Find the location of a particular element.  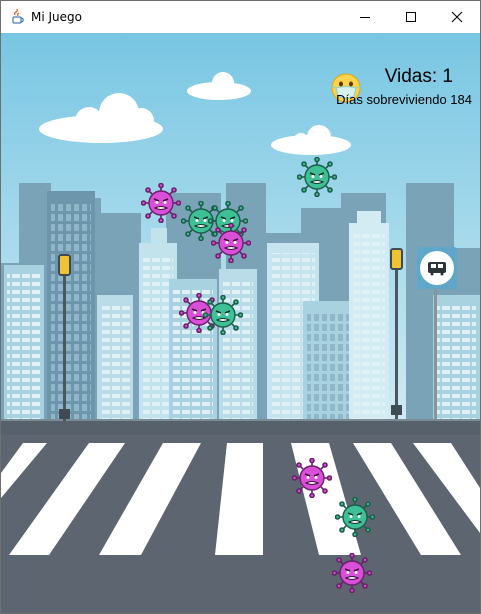

maximize-button is located at coordinates (411, 17).